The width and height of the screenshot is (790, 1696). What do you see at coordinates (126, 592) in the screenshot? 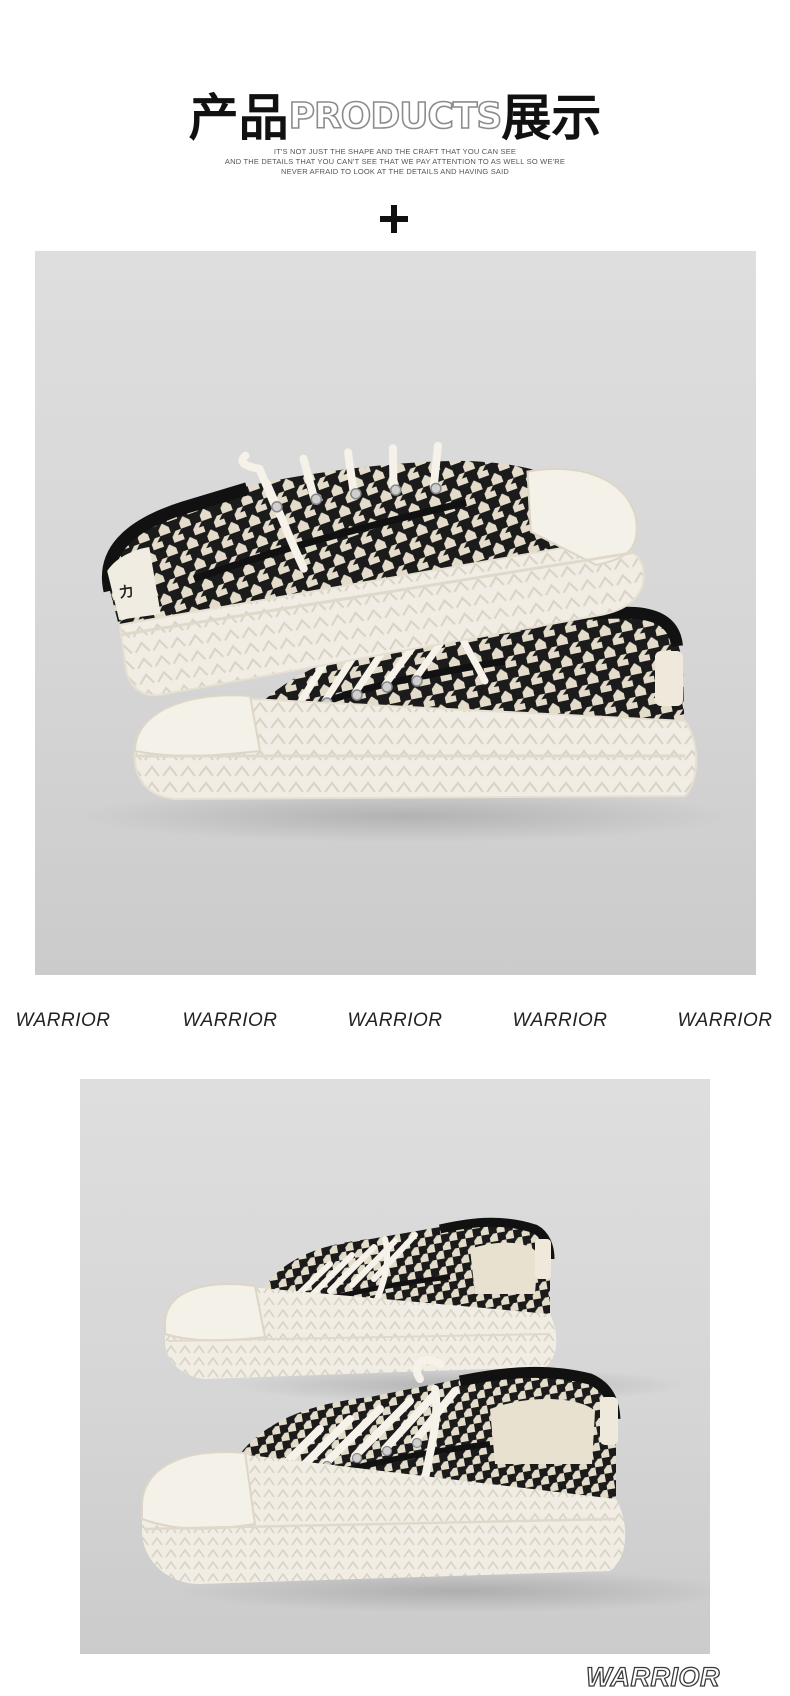
I see `svg-text: 力` at bounding box center [126, 592].